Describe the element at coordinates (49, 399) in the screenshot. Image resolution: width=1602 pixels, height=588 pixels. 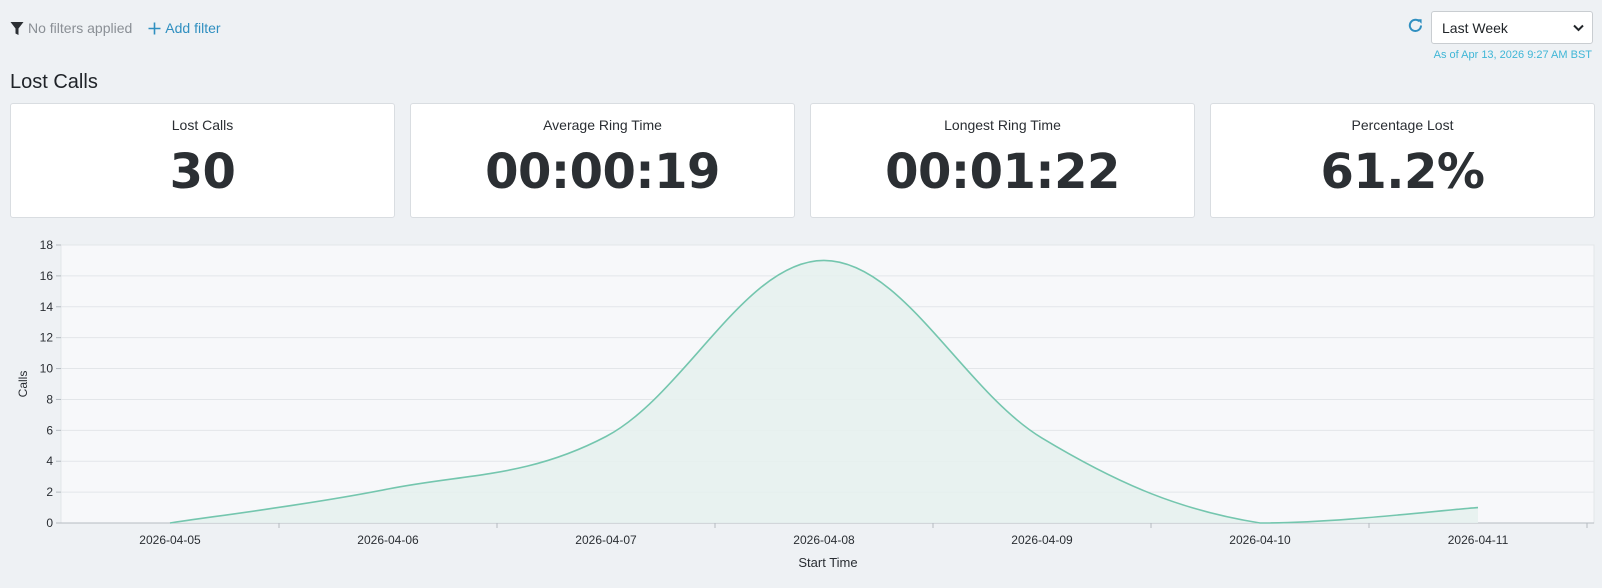
I see `y-tick-label: 8` at that location.